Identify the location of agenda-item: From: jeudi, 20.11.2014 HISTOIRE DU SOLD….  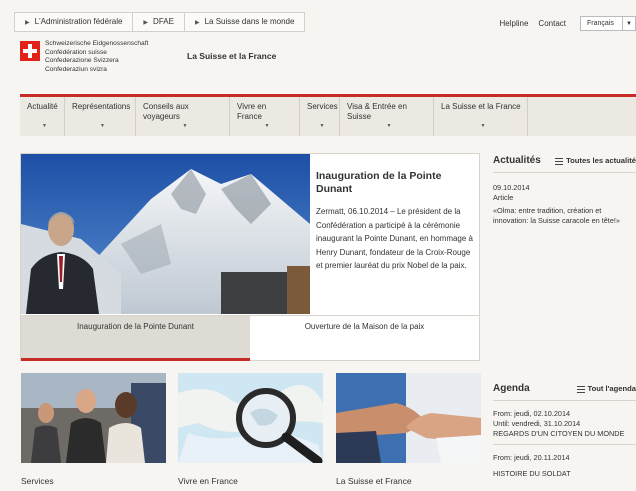
(564, 466).